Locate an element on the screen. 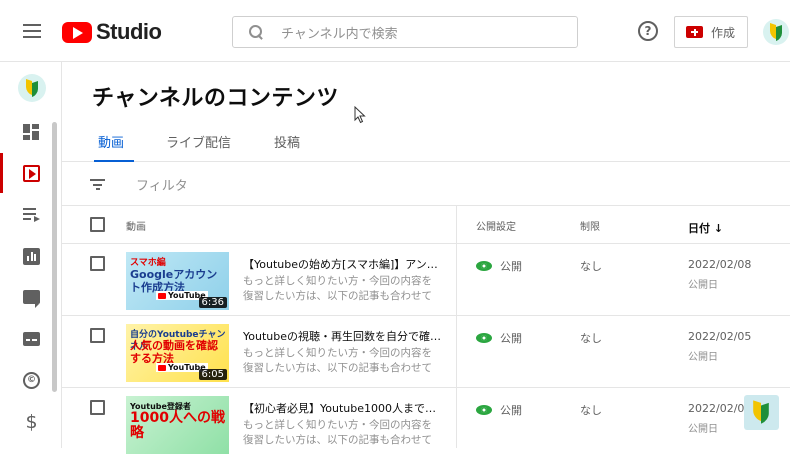  create-button: 作成 is located at coordinates (711, 32).